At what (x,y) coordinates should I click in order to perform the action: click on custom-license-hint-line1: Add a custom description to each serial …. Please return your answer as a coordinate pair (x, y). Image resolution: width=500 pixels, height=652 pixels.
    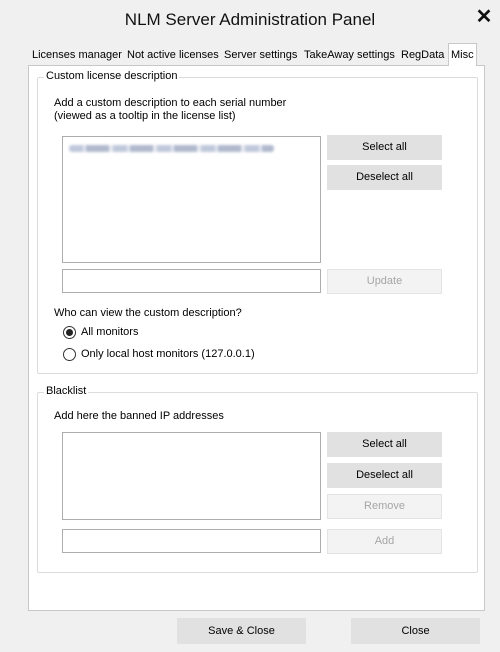
    Looking at the image, I should click on (170, 103).